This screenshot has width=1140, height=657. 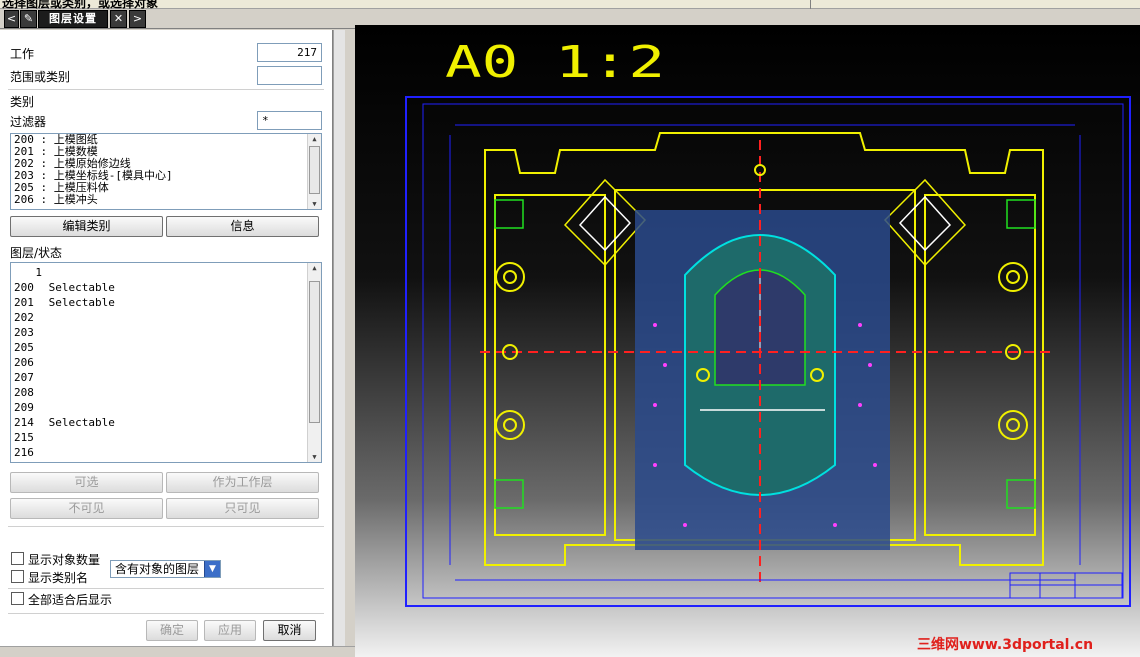 What do you see at coordinates (242, 508) in the screenshot?
I see `visible-only-button: 只可见` at bounding box center [242, 508].